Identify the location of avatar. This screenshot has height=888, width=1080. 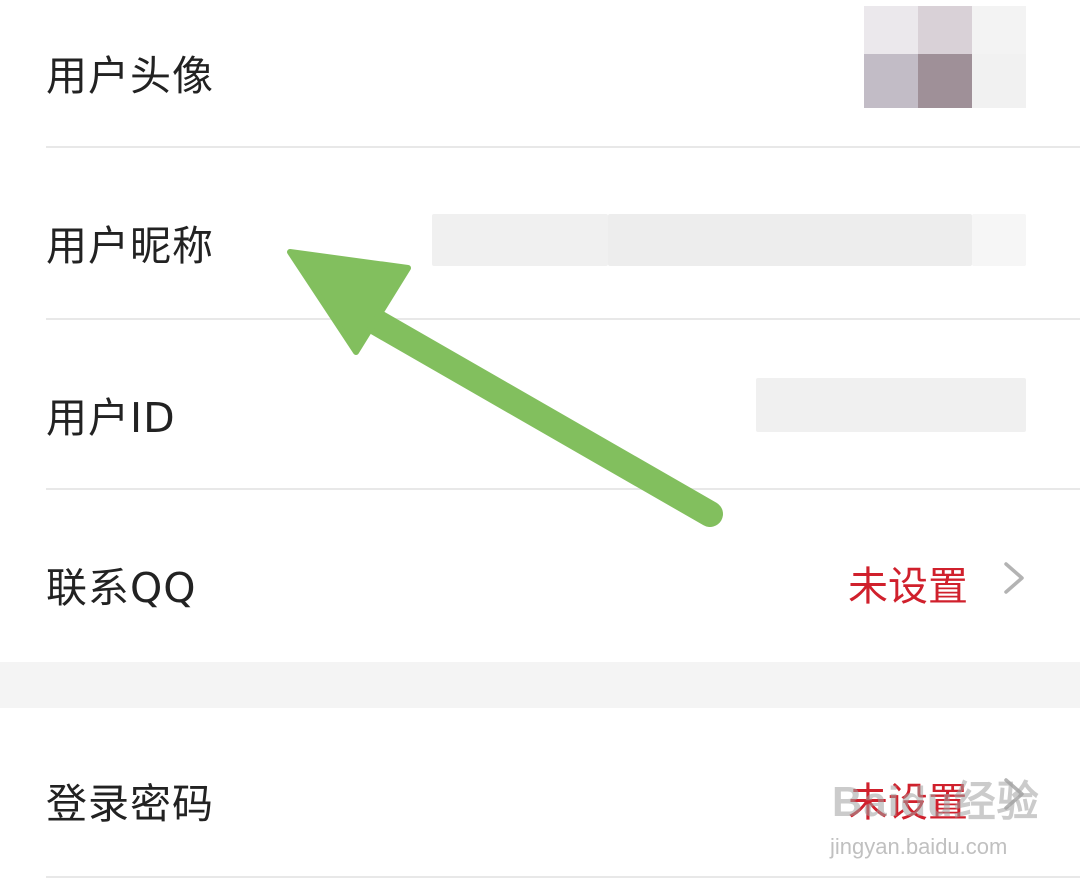
(945, 57).